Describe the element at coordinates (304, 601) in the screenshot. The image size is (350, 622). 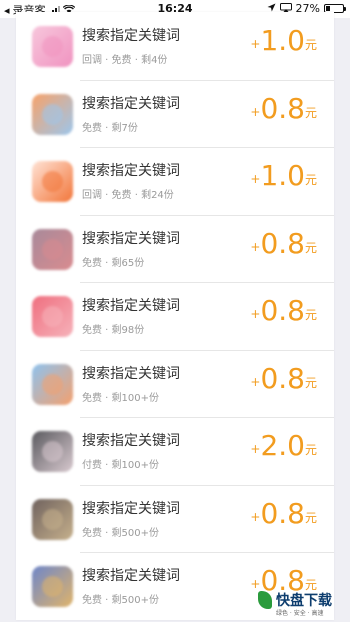
I see `watermark-name: 快盘下载` at that location.